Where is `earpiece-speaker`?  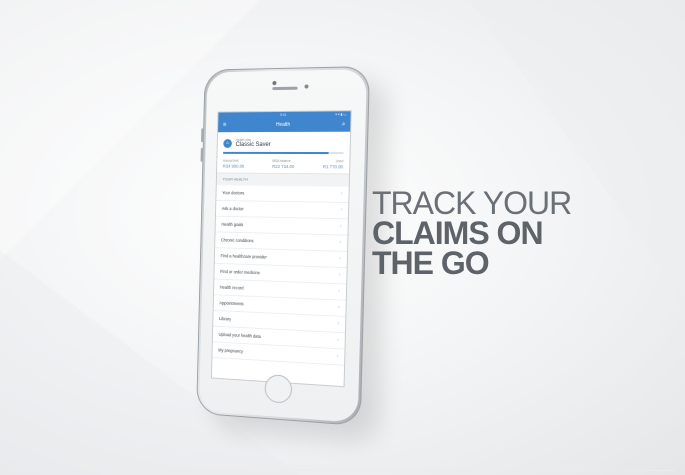 earpiece-speaker is located at coordinates (284, 88).